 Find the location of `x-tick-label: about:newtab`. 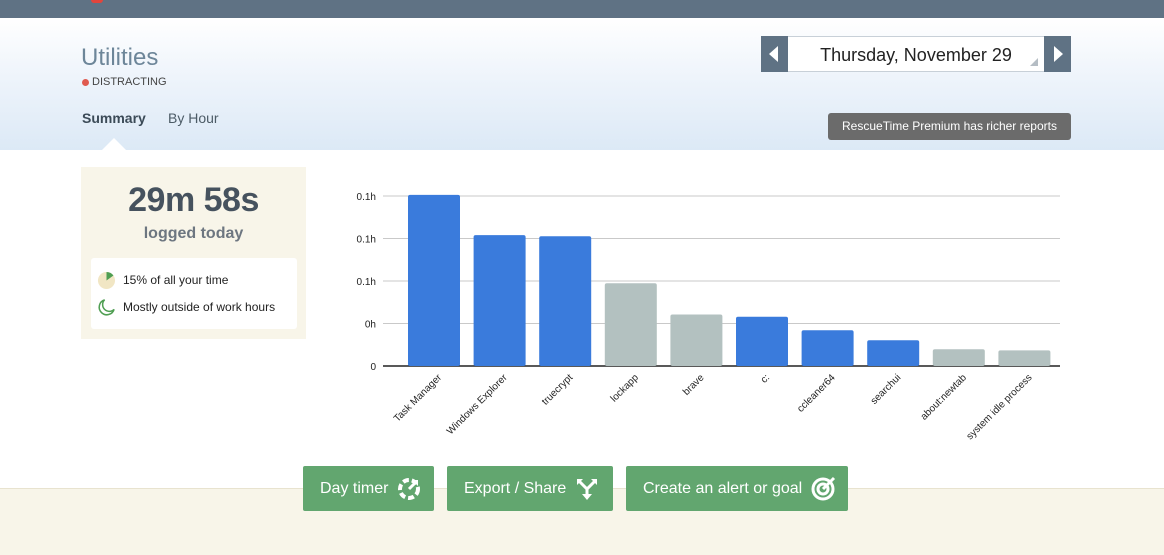

x-tick-label: about:newtab is located at coordinates (944, 397).